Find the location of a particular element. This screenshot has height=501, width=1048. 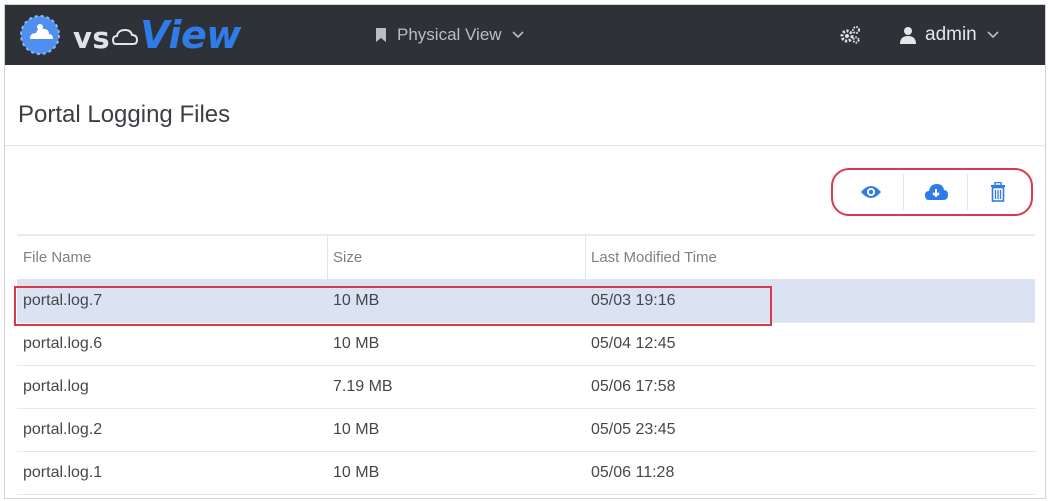

download-file-button is located at coordinates (935, 192).